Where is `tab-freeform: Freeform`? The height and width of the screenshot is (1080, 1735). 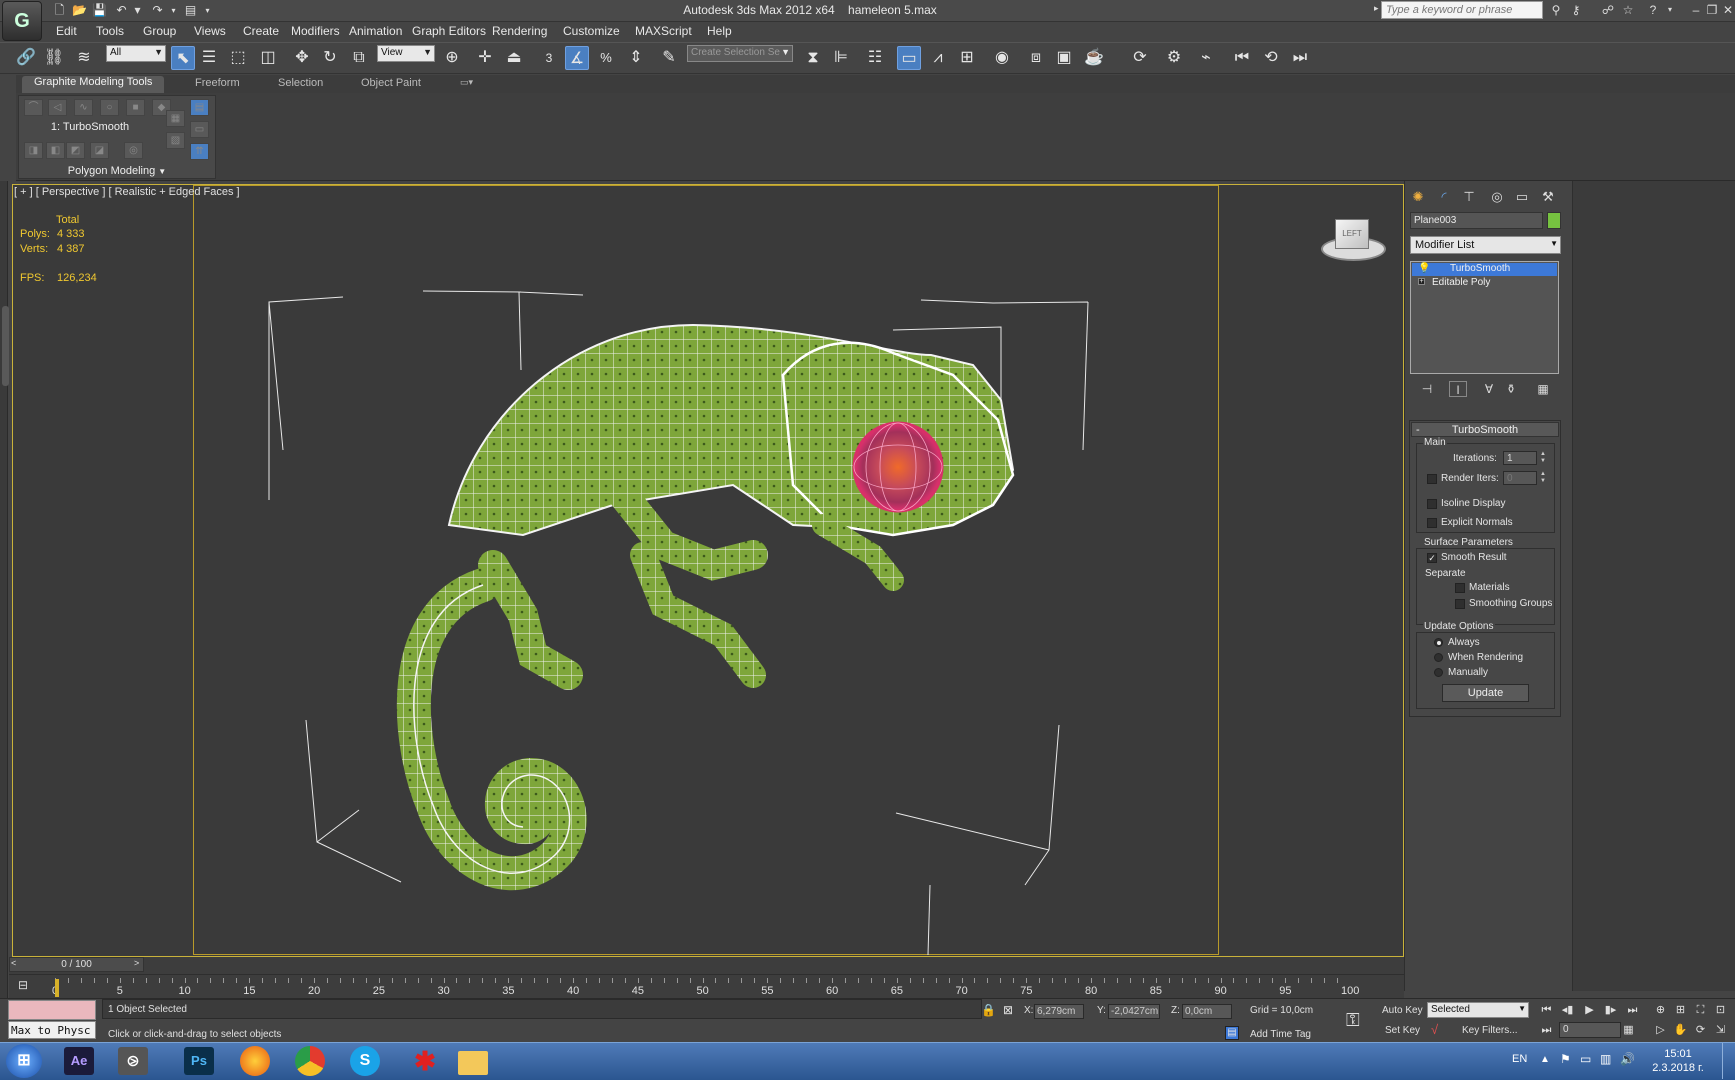 tab-freeform: Freeform is located at coordinates (217, 83).